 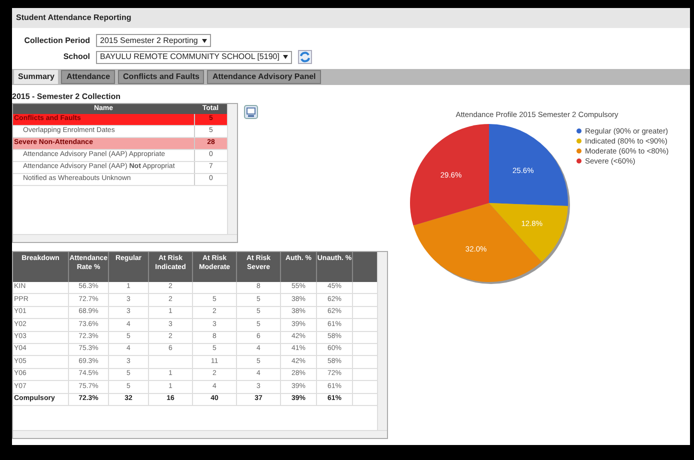 I want to click on refresh-icon, so click(x=305, y=57).